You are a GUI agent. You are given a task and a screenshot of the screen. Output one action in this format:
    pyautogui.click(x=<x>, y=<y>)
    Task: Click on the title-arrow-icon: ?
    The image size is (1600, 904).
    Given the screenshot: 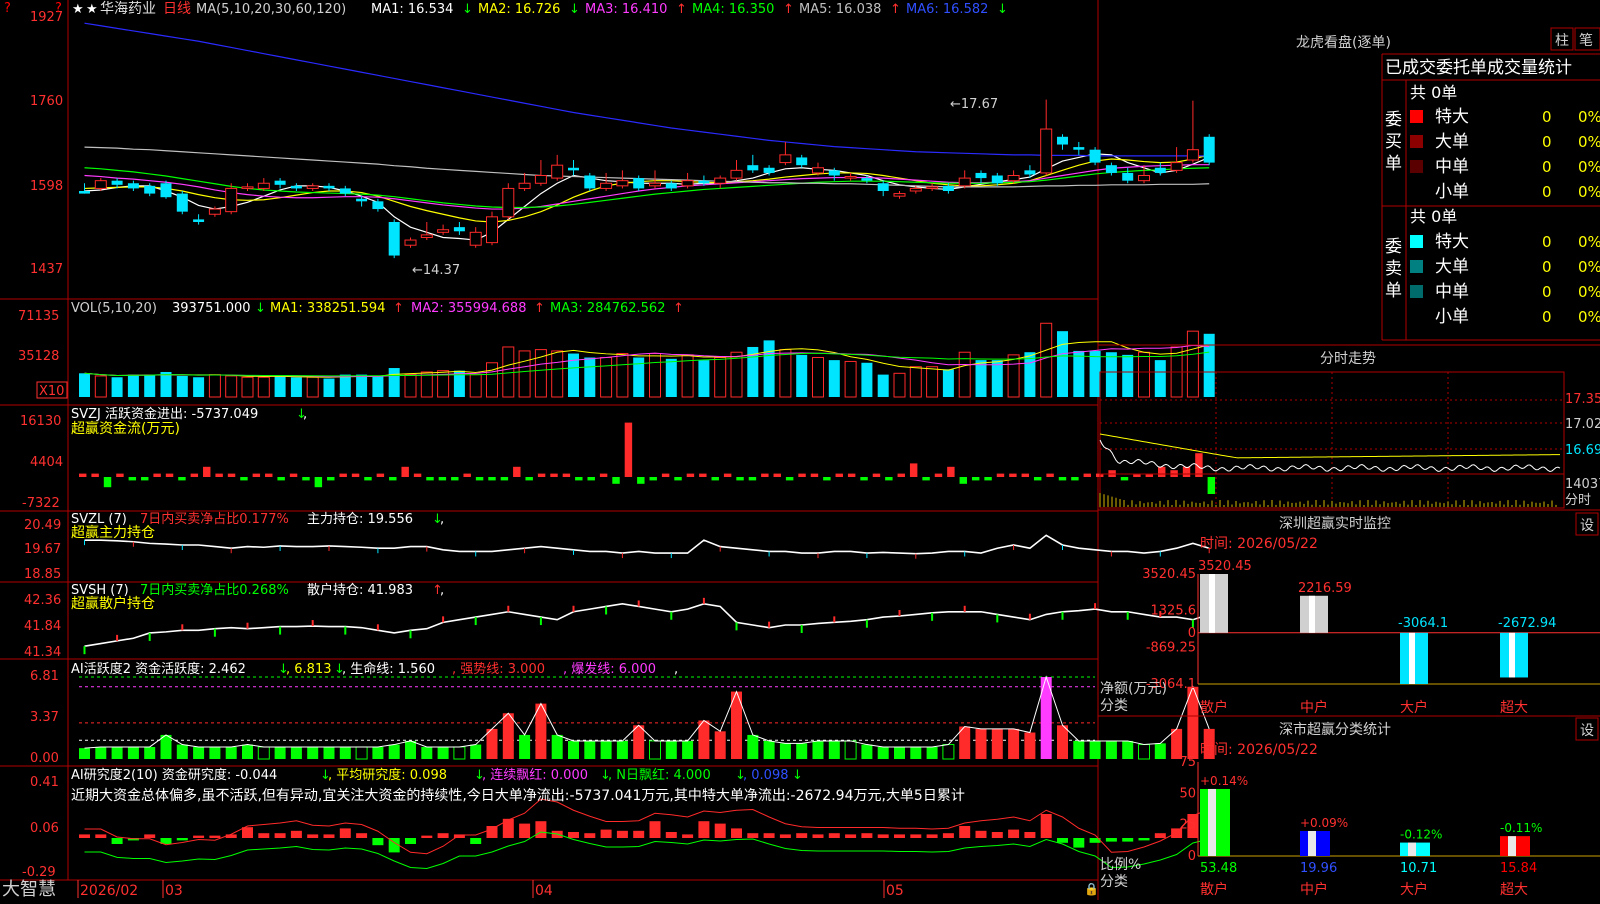 What is the action you would take?
    pyautogui.click(x=7, y=8)
    